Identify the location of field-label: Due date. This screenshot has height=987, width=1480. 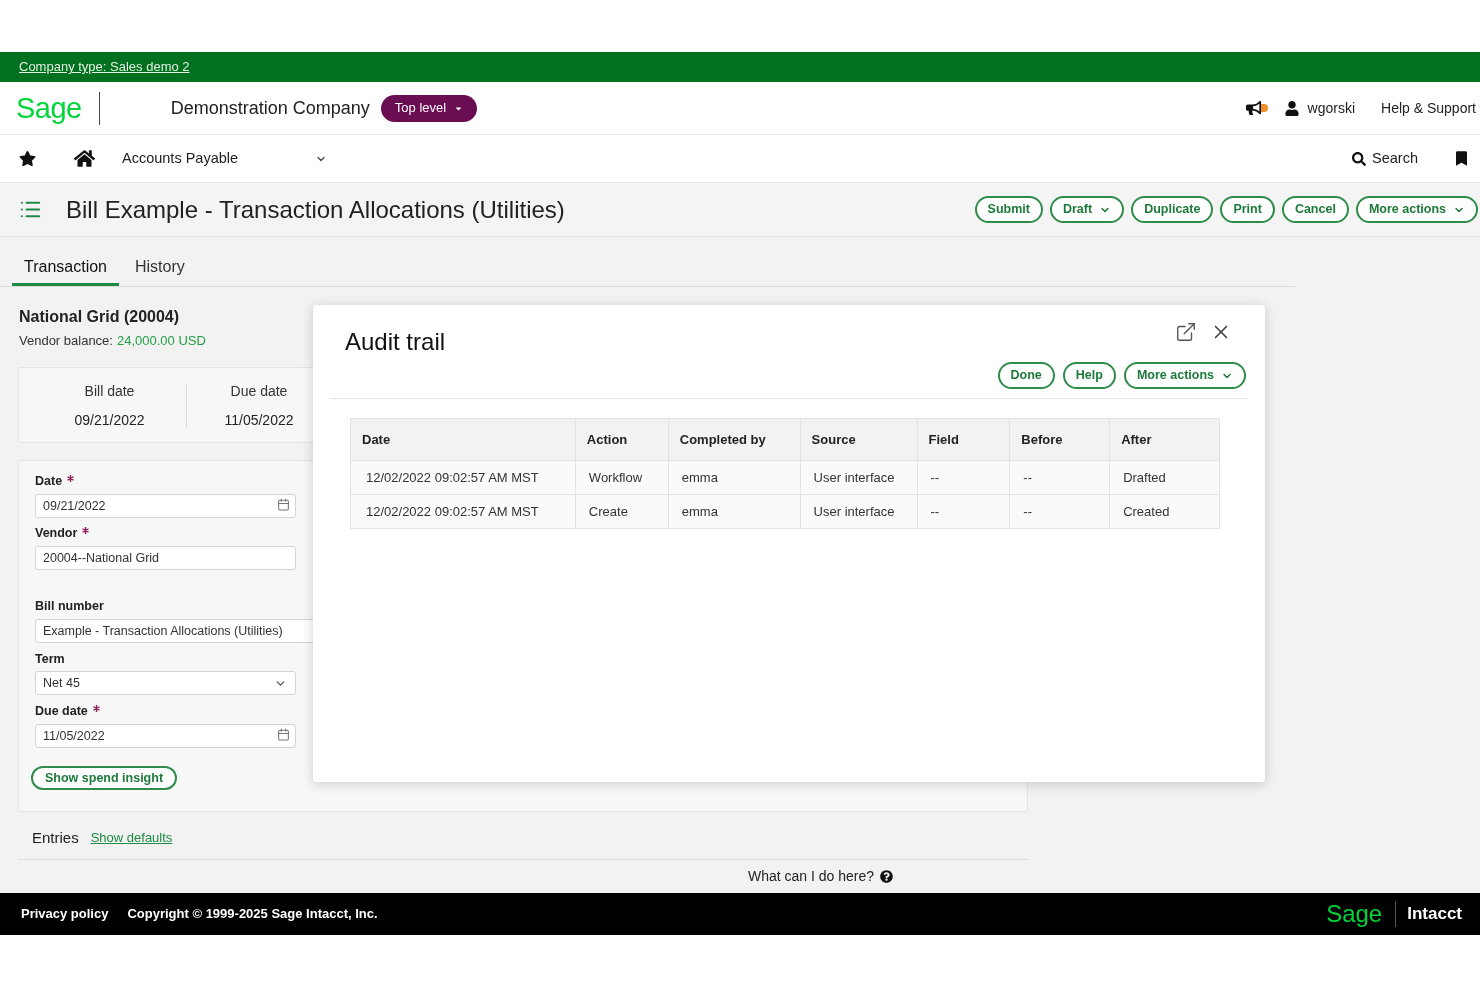
(61, 711).